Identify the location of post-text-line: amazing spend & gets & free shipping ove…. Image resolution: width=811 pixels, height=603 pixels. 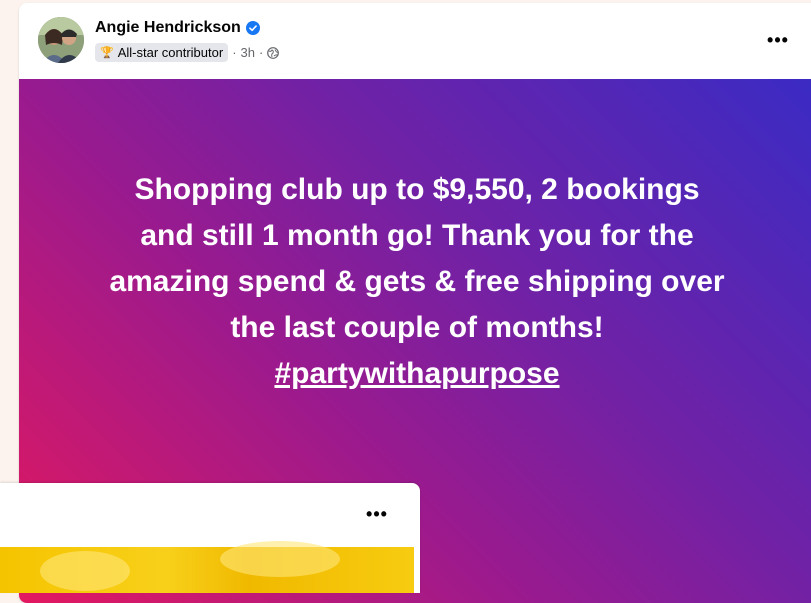
(417, 281).